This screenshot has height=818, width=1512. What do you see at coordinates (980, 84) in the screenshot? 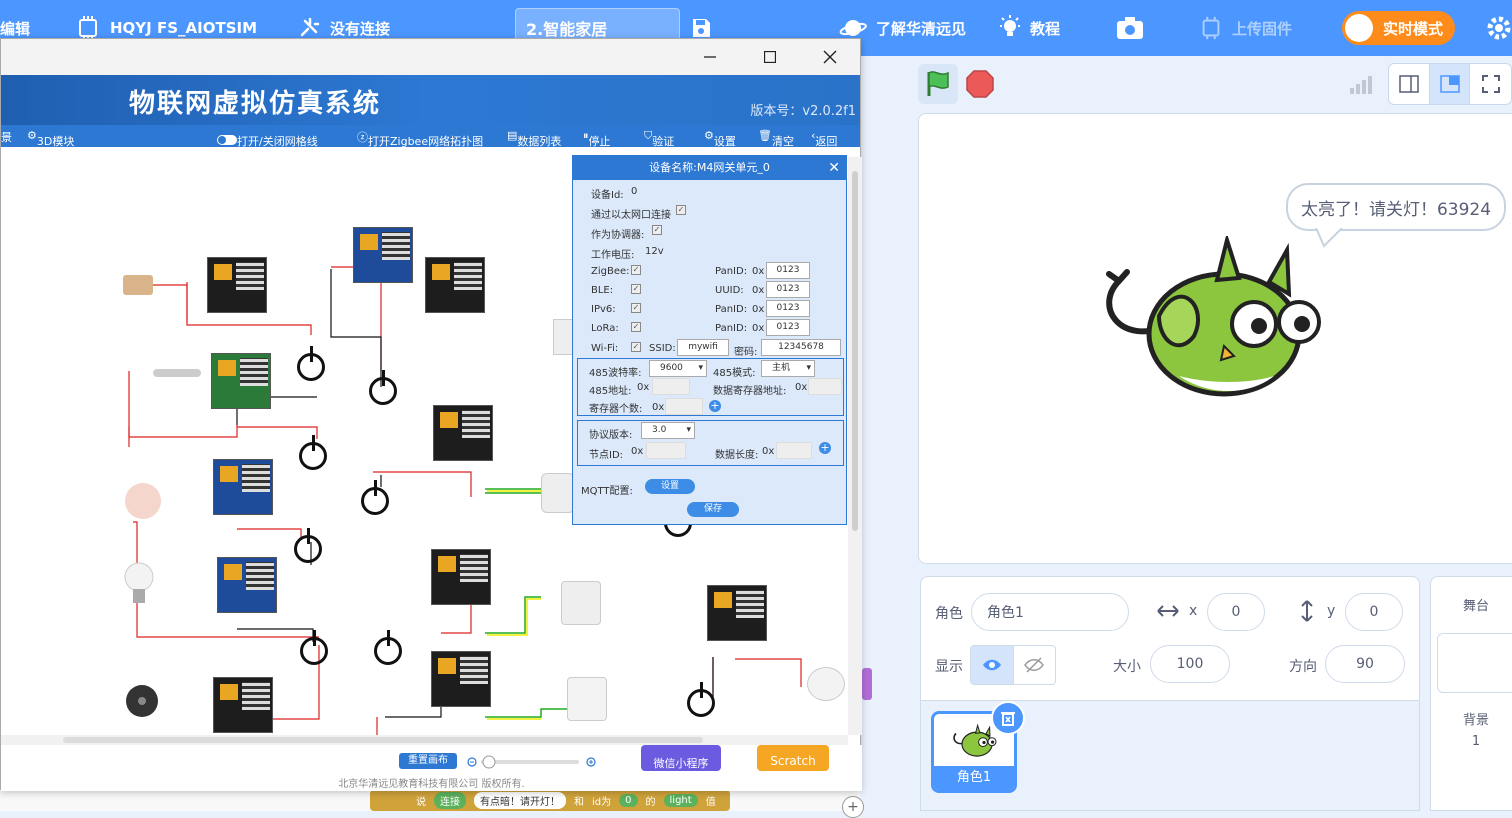
I see `stop-button` at bounding box center [980, 84].